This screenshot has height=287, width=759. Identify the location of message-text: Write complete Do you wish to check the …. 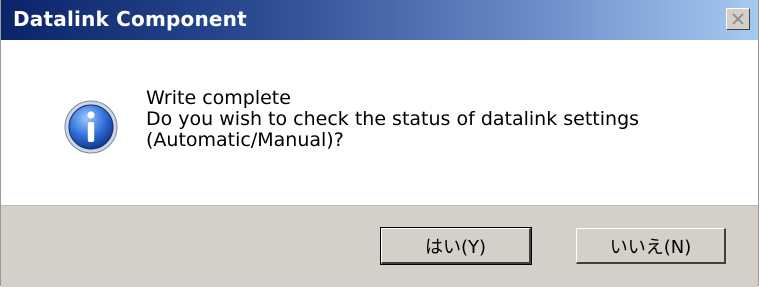
(392, 119).